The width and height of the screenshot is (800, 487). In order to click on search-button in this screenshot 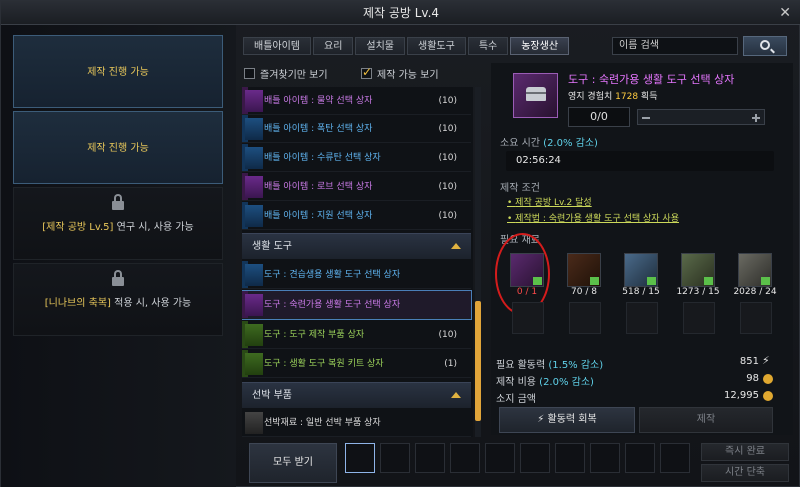, I will do `click(765, 46)`.